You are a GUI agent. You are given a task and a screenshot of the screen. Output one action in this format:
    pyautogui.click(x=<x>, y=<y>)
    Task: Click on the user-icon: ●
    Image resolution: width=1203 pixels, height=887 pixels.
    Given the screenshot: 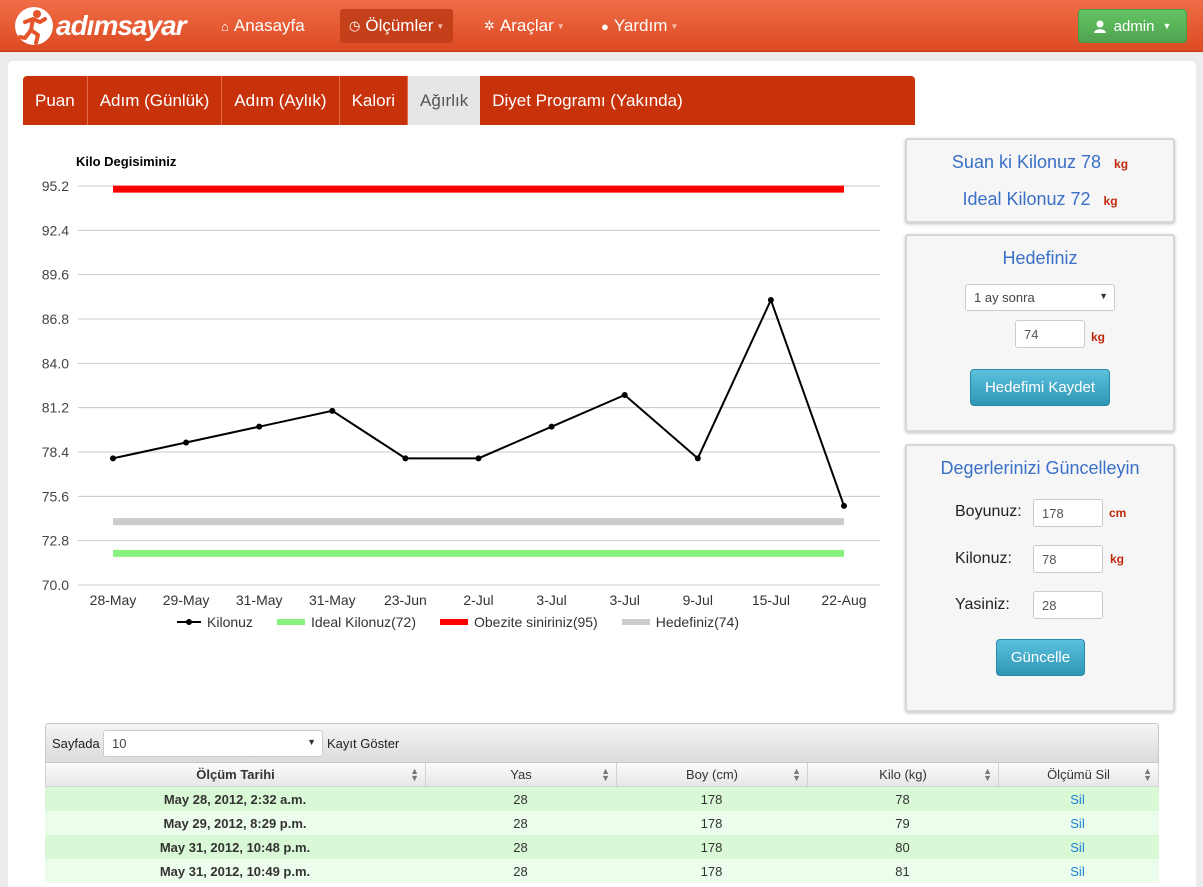 What is the action you would take?
    pyautogui.click(x=605, y=26)
    